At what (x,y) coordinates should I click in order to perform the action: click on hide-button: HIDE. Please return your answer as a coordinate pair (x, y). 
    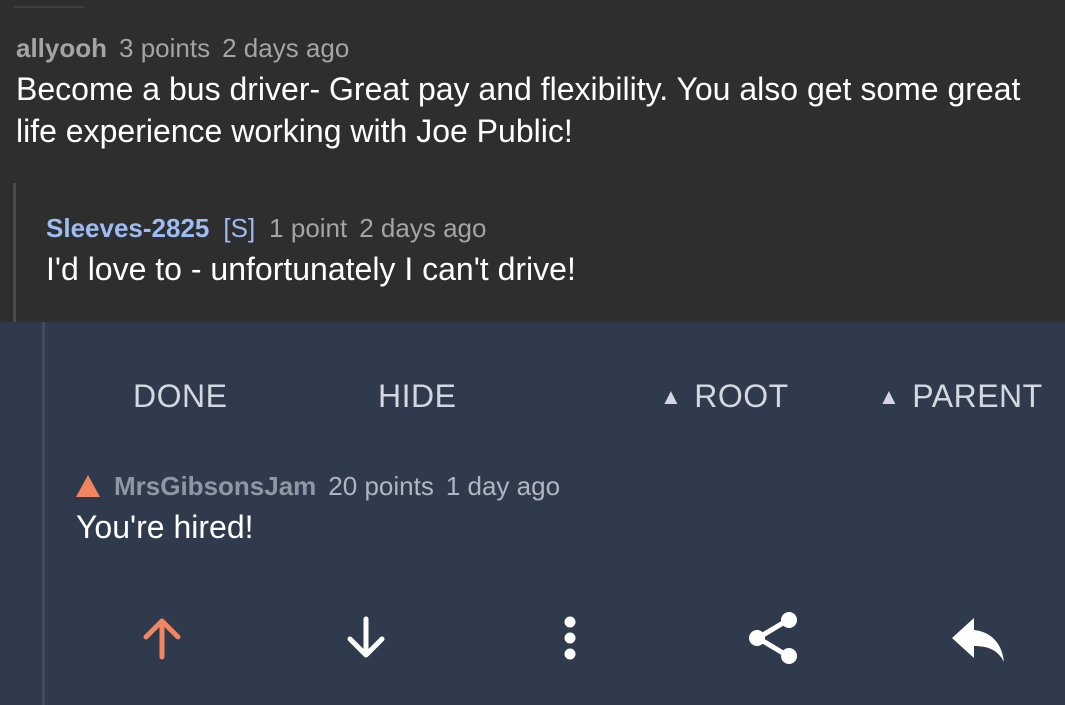
    Looking at the image, I should click on (417, 396).